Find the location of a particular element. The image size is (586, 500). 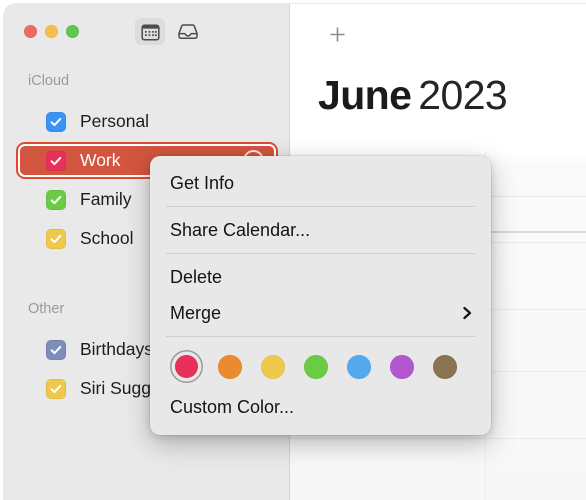

sidebar-item-label: School is located at coordinates (107, 238).